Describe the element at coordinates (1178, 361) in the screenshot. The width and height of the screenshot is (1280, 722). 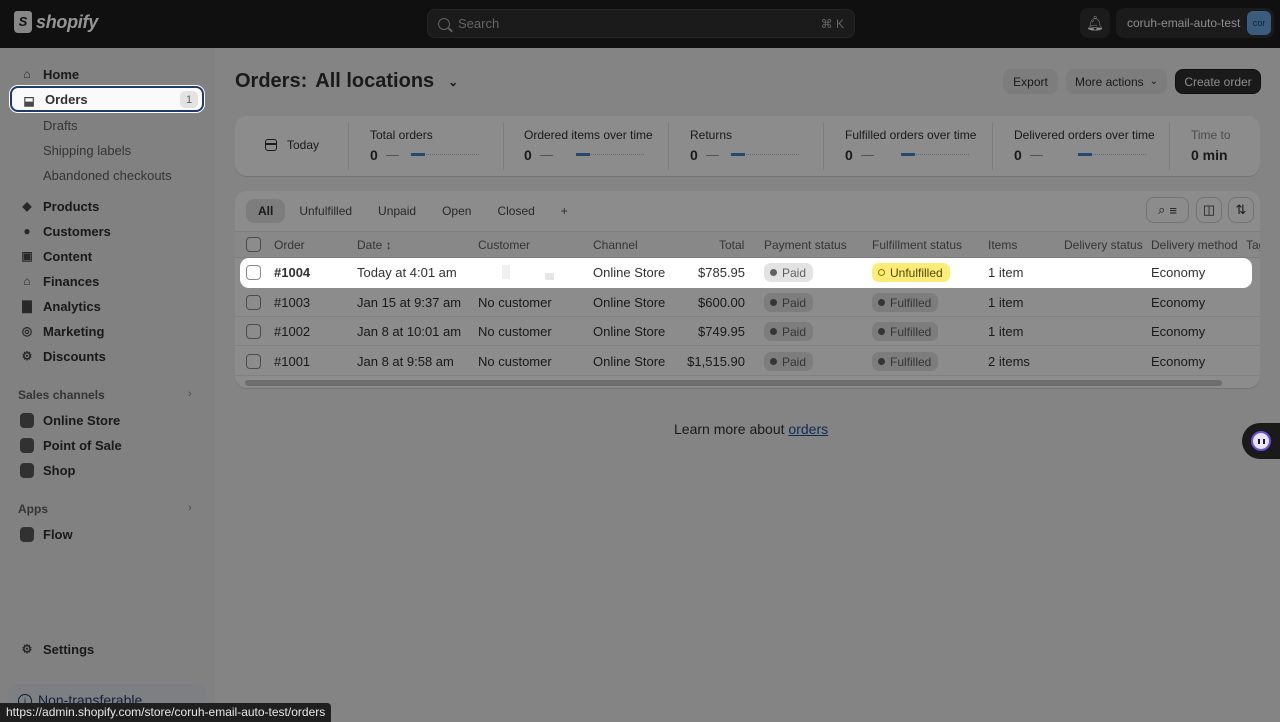
I see `order-delivery-method: Economy` at that location.